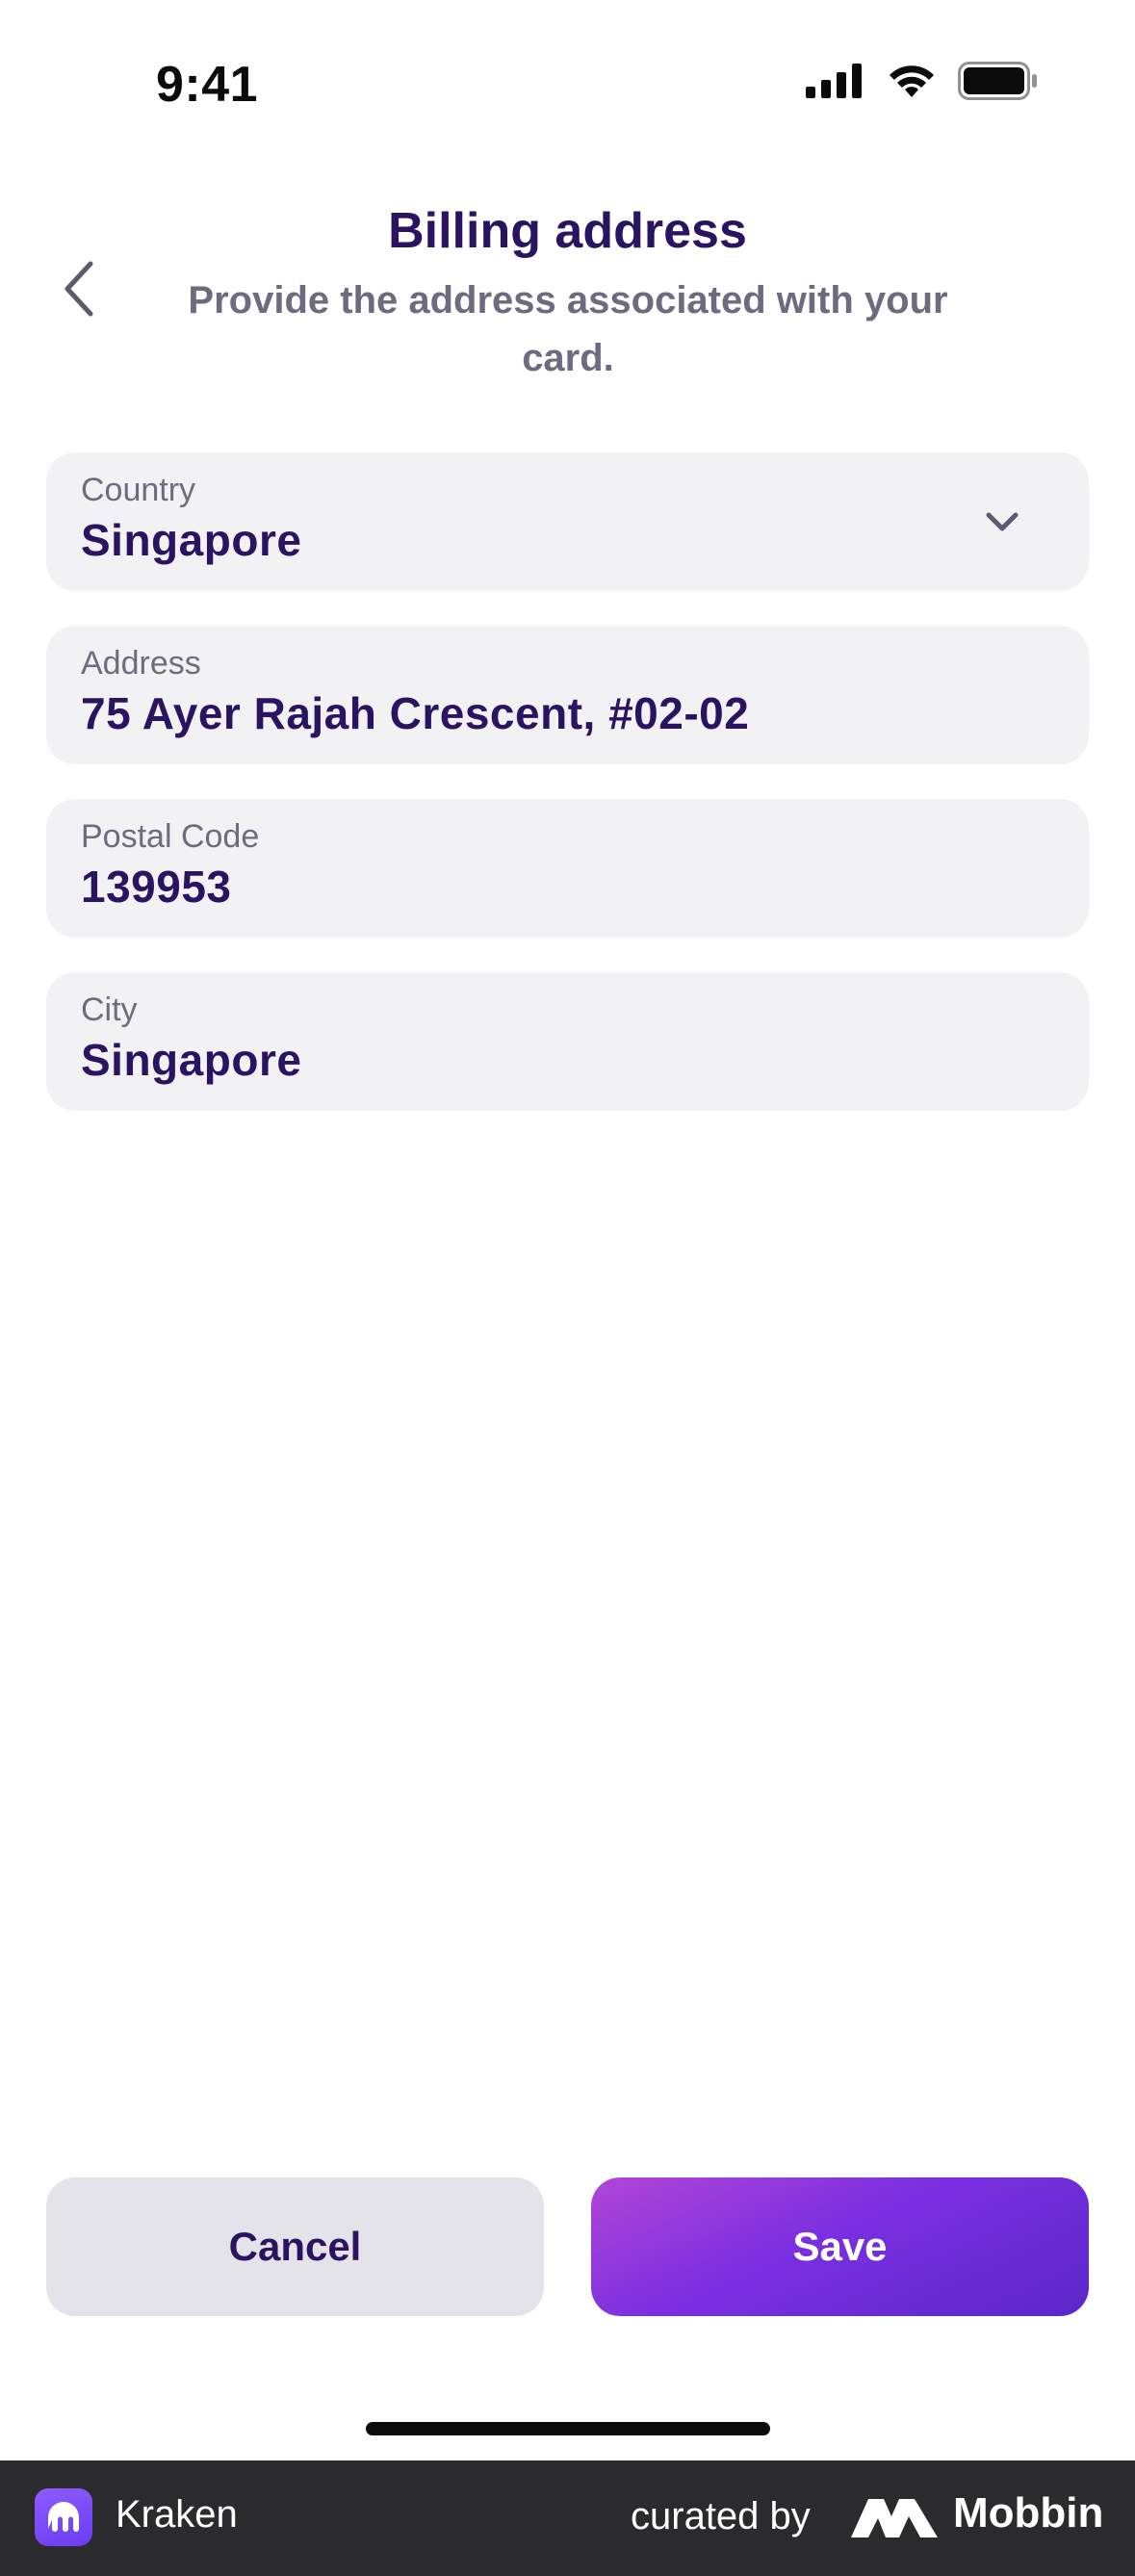  What do you see at coordinates (840, 2247) in the screenshot?
I see `save-button: Save` at bounding box center [840, 2247].